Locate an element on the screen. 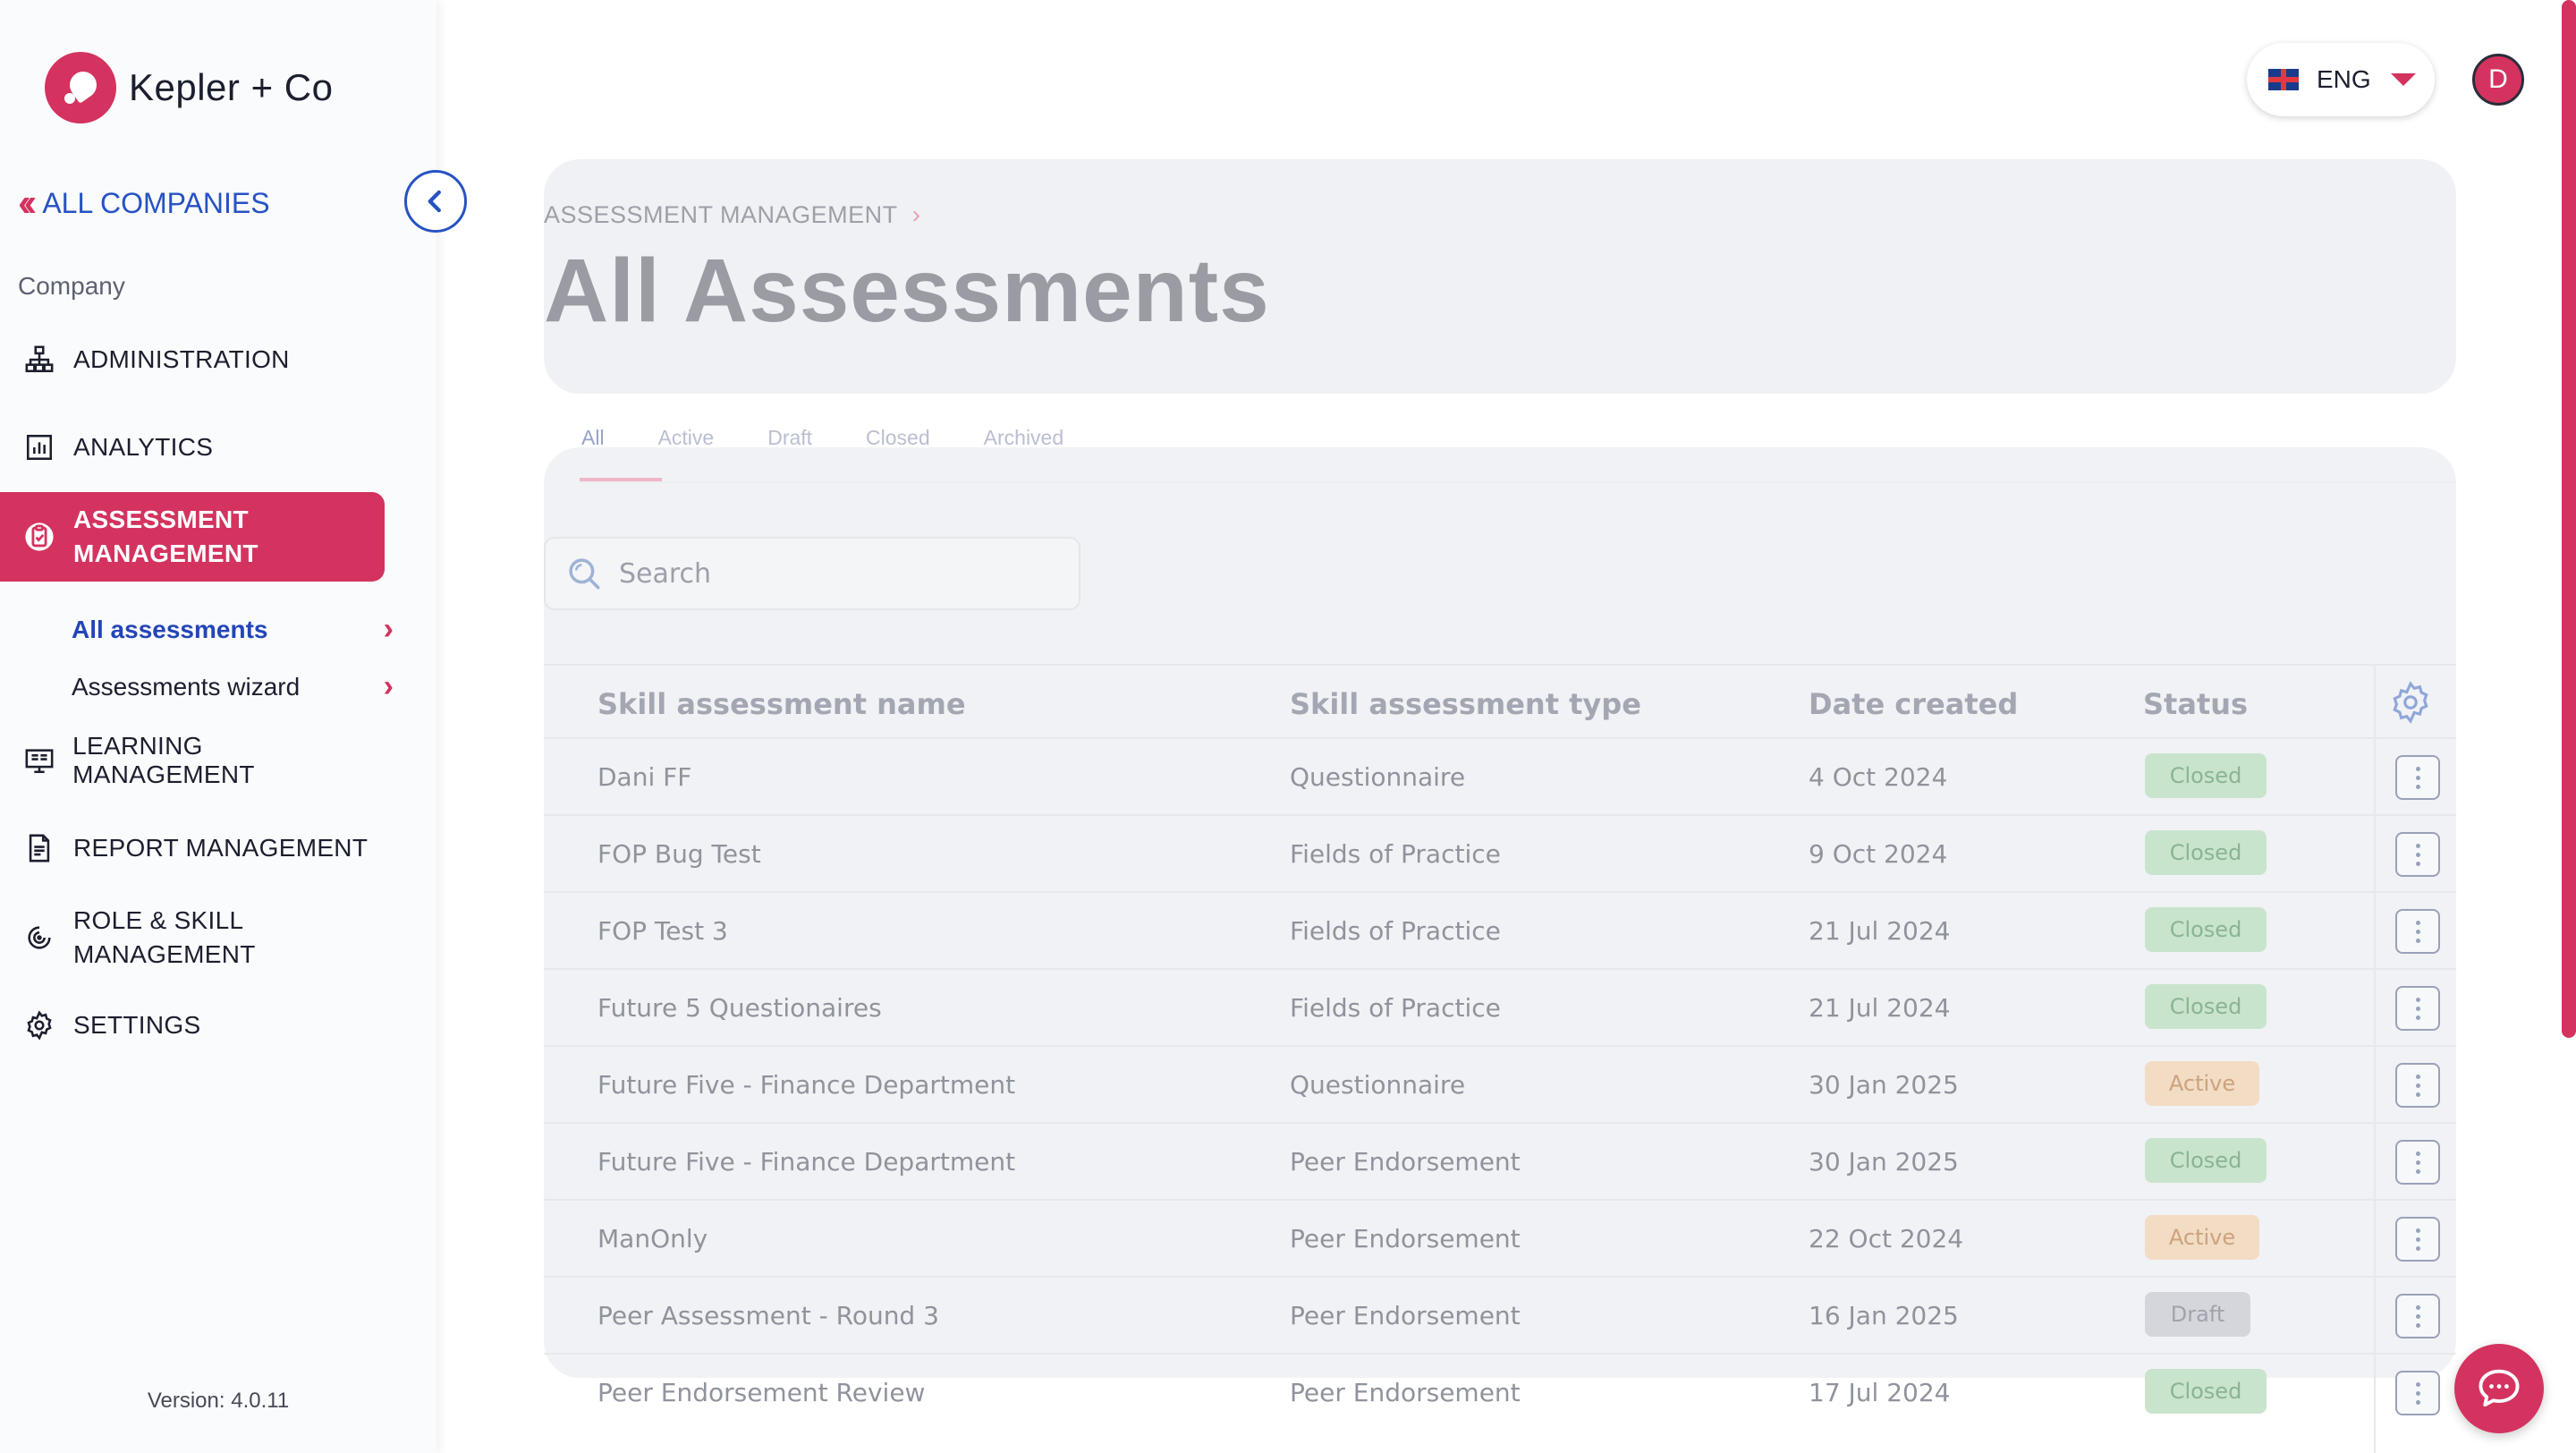  column-header-date: Date created is located at coordinates (1913, 704).